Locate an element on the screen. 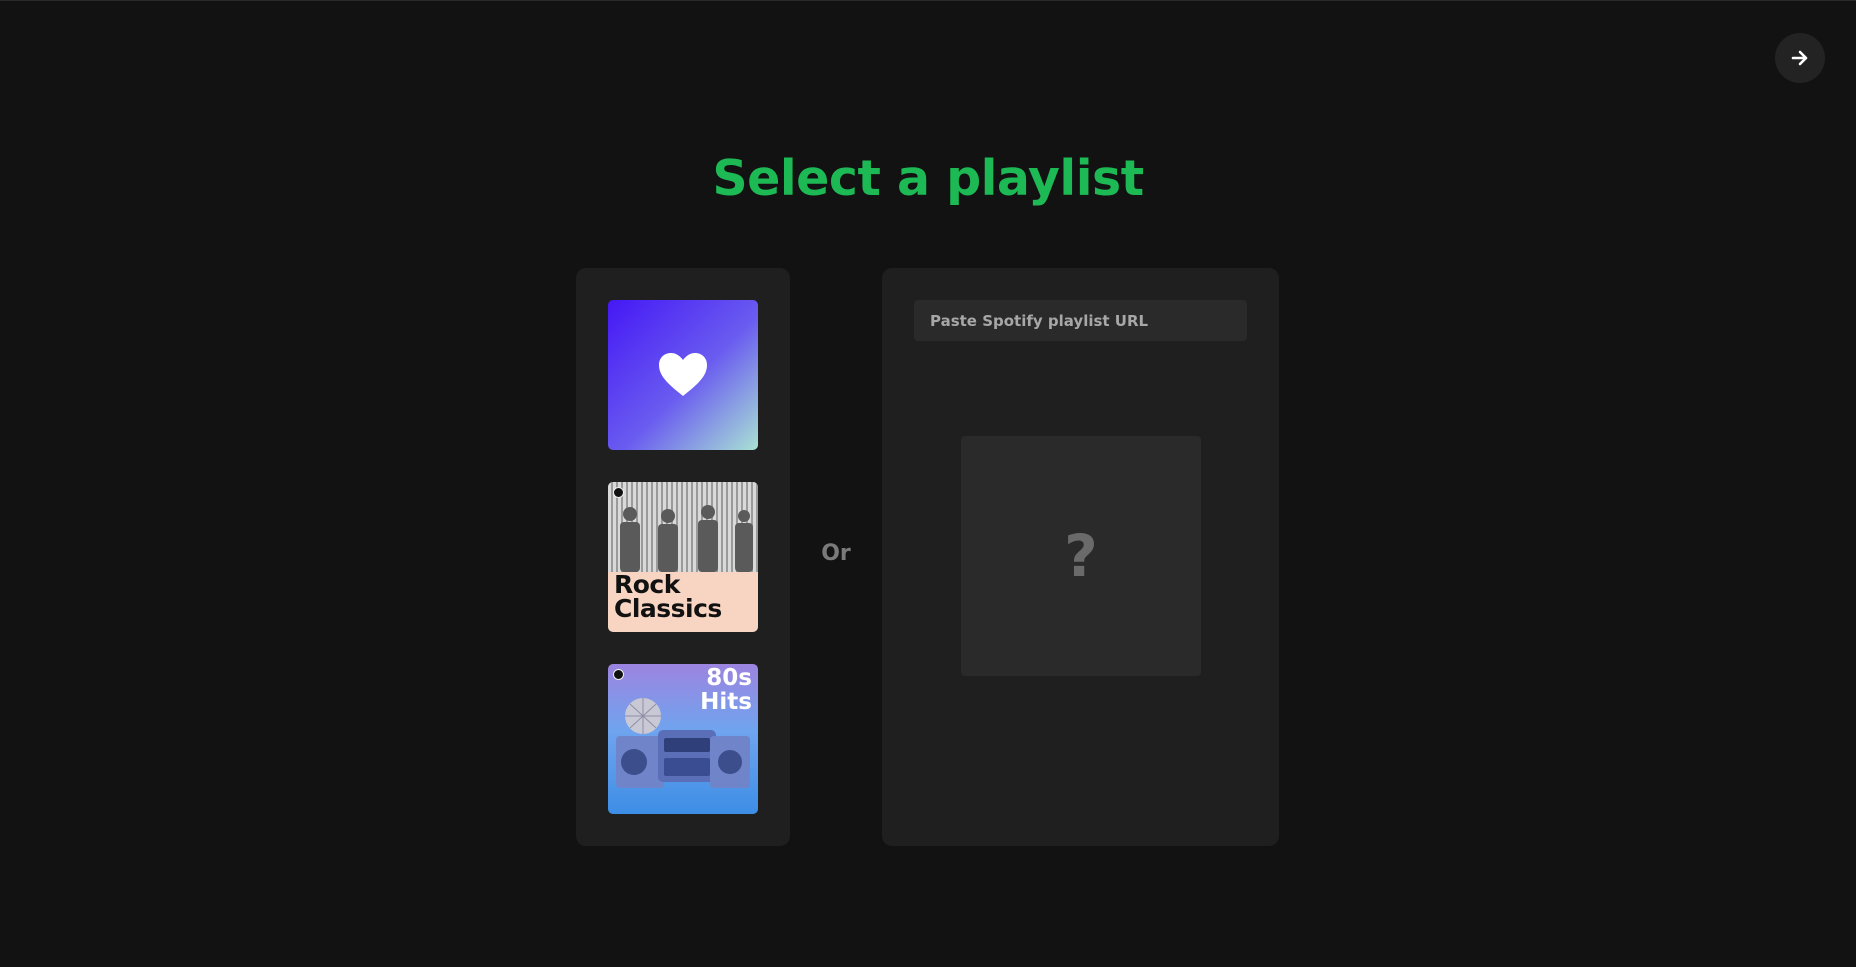 Image resolution: width=1856 pixels, height=967 pixels. 80s-hits-cover-title: 80s Hits is located at coordinates (726, 690).